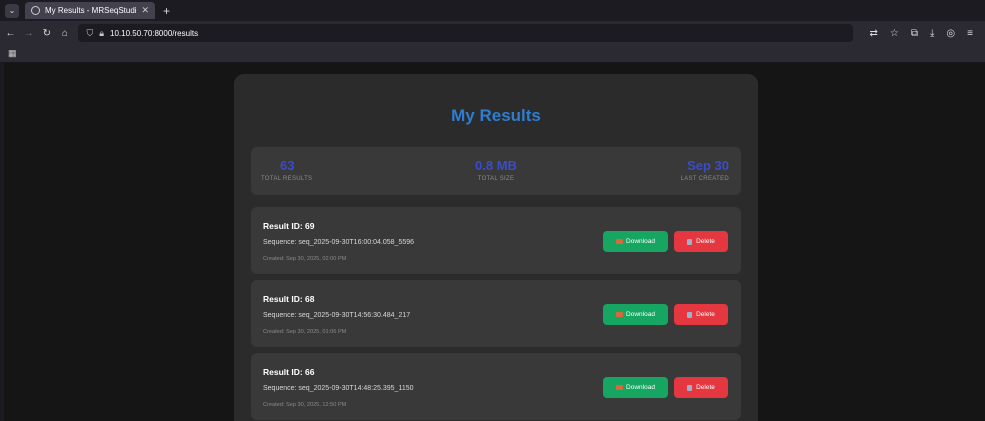 Image resolution: width=985 pixels, height=421 pixels. Describe the element at coordinates (305, 405) in the screenshot. I see `result-created: Created: Sep 30, 2025, 12:50 PM` at that location.